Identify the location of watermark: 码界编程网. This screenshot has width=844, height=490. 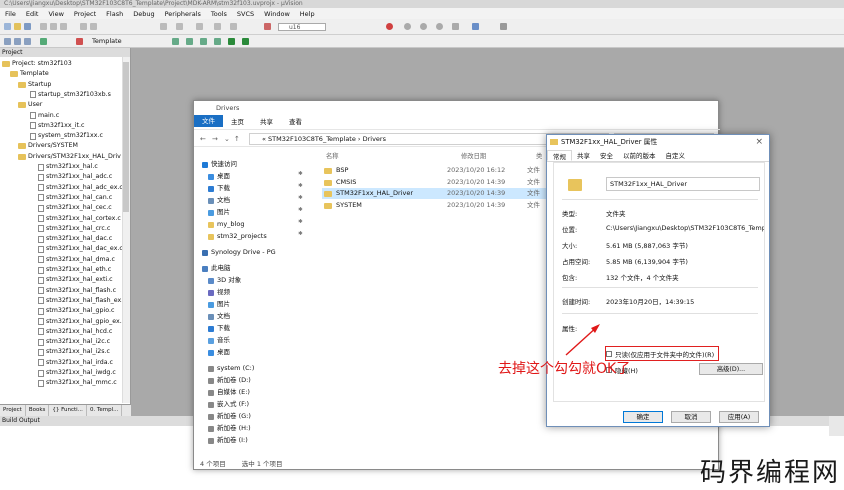
(770, 473).